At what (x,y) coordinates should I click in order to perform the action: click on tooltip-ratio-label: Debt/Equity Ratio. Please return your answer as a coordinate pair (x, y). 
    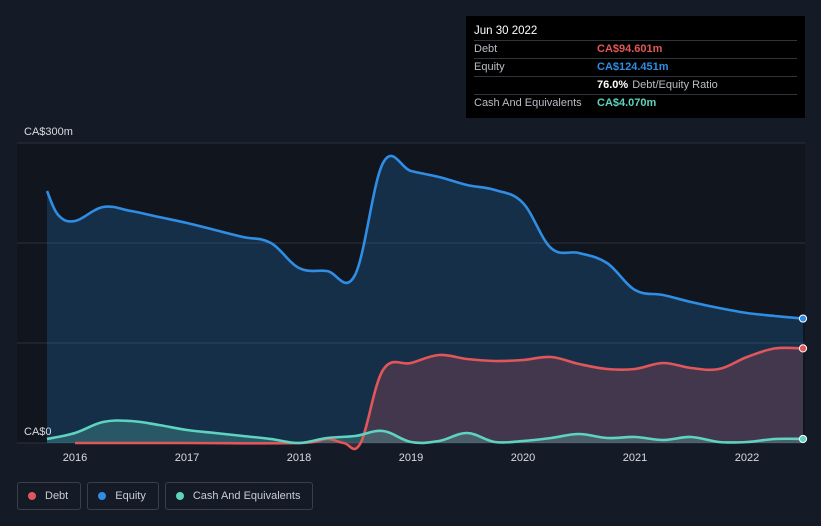
    Looking at the image, I should click on (675, 85).